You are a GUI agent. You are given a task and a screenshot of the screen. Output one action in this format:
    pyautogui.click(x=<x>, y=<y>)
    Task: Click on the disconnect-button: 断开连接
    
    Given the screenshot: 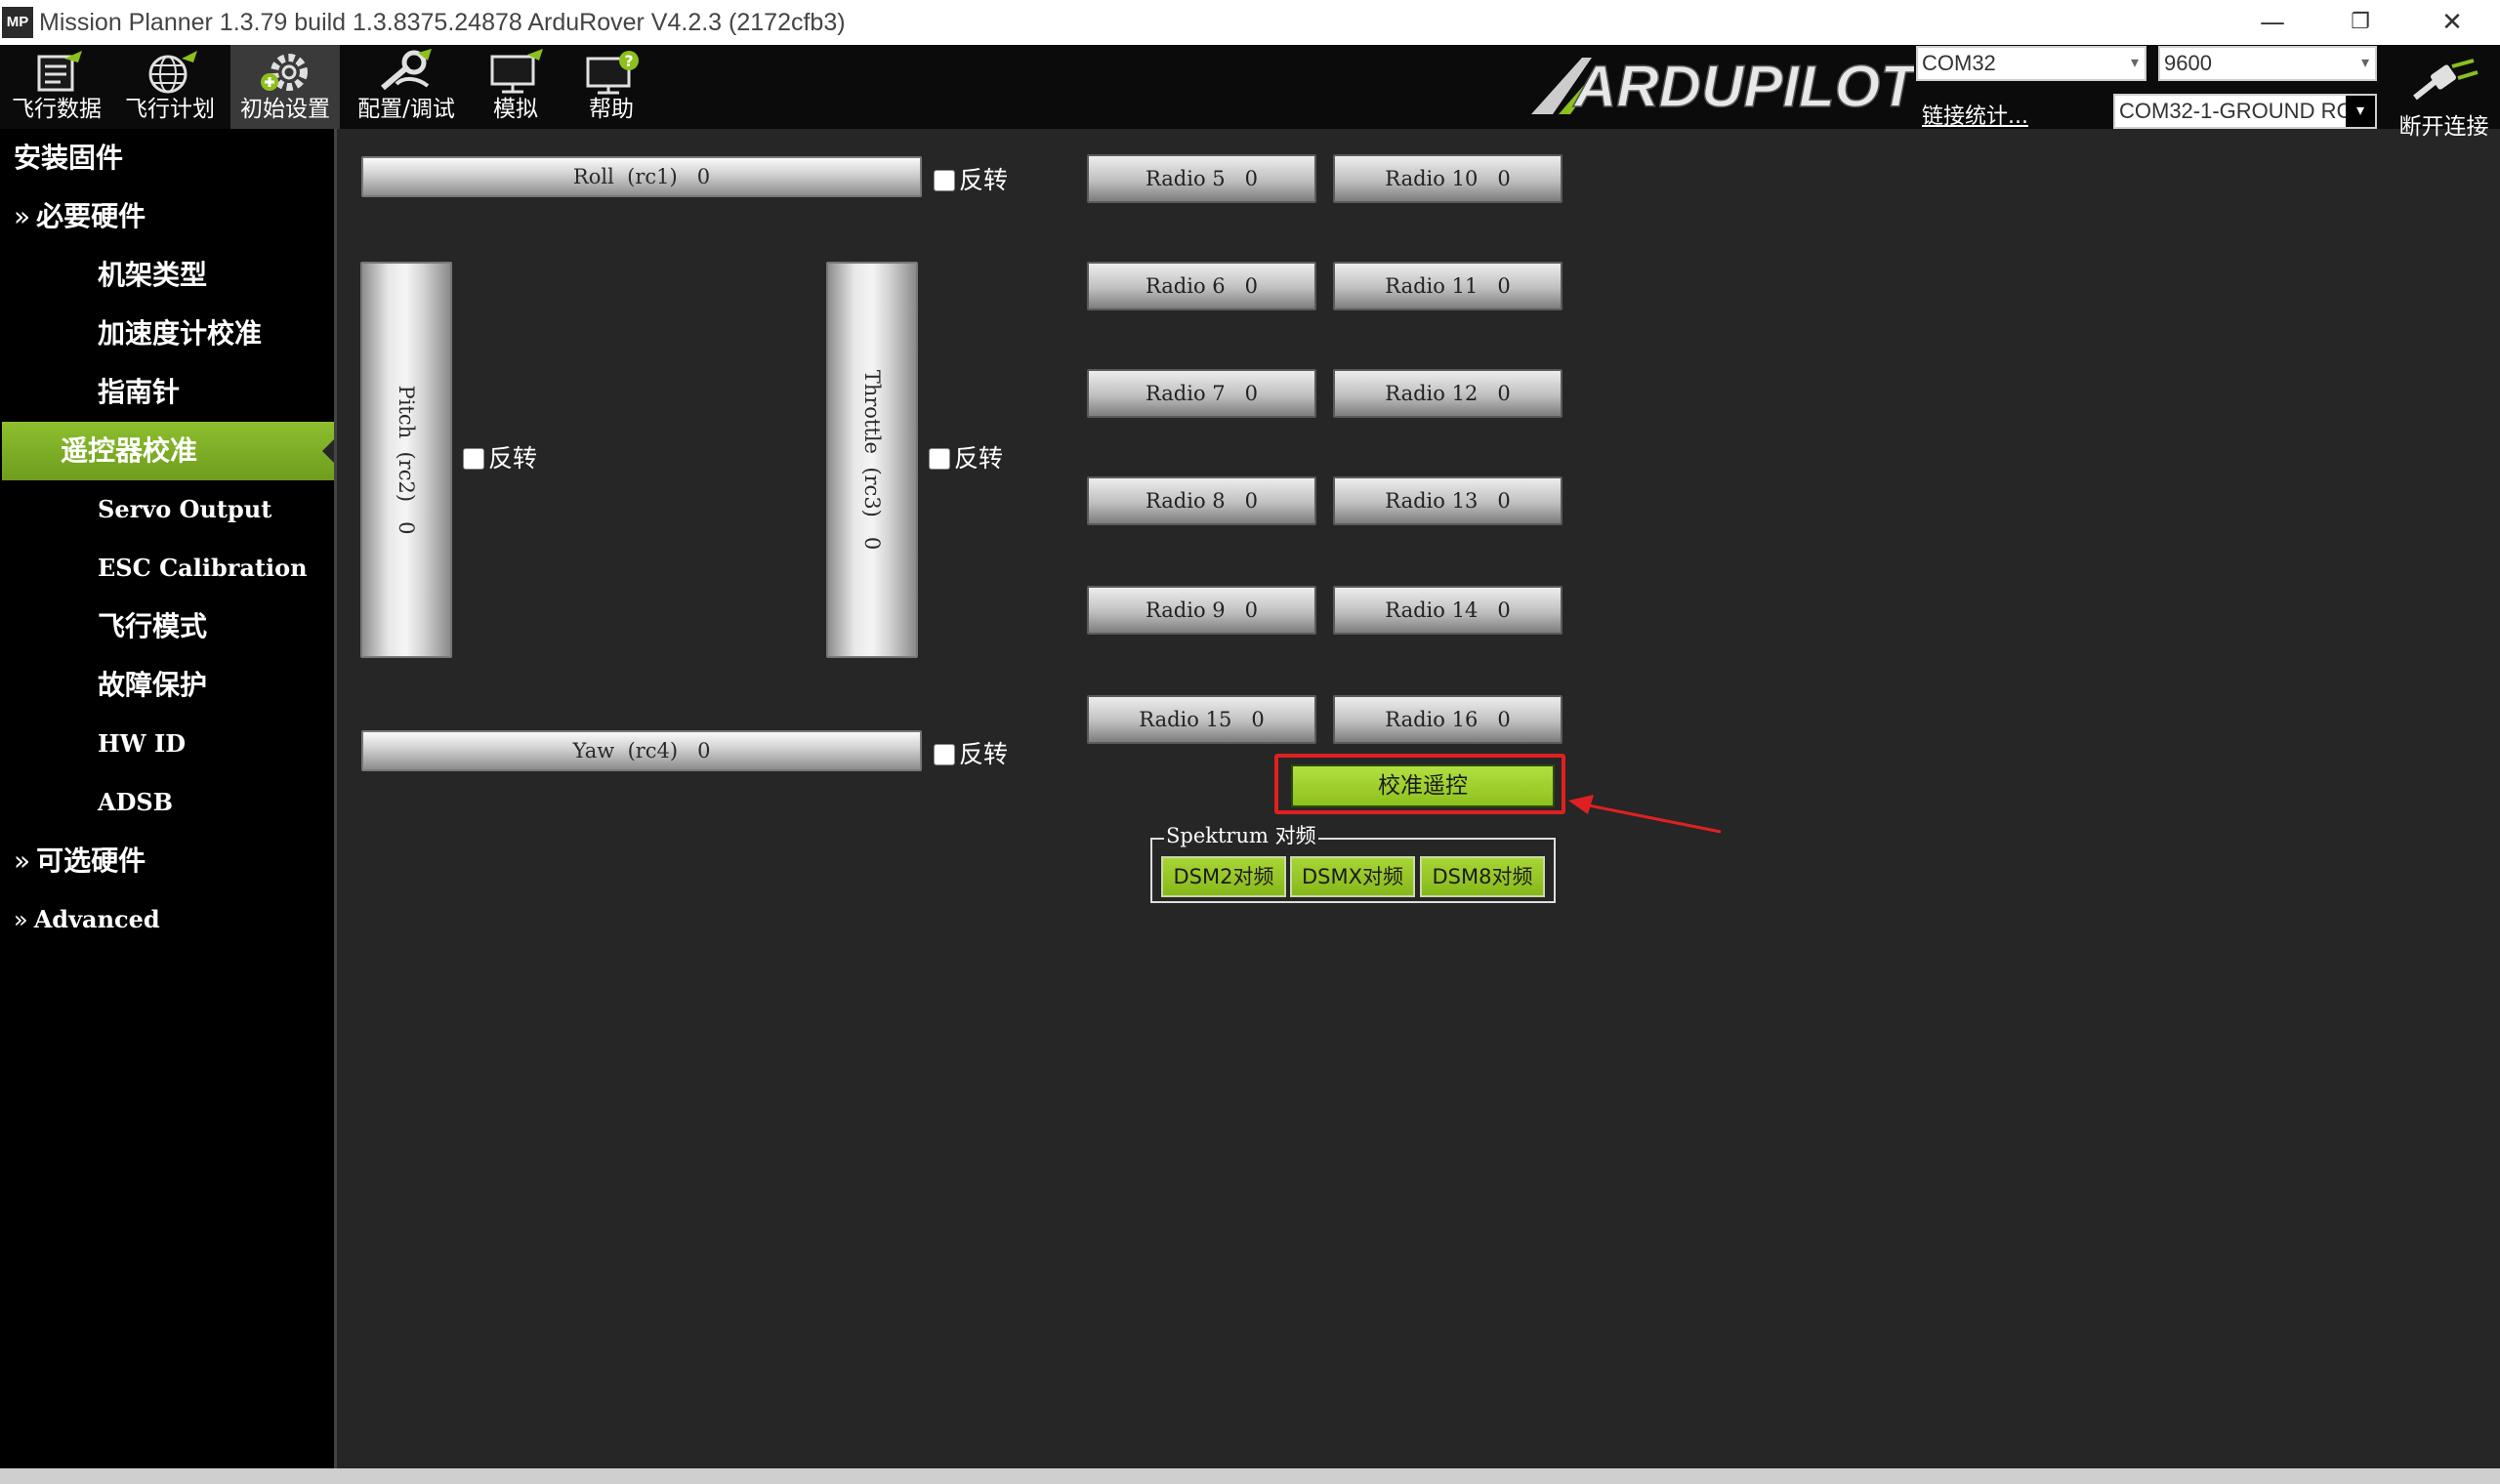 What is the action you would take?
    pyautogui.click(x=2444, y=93)
    